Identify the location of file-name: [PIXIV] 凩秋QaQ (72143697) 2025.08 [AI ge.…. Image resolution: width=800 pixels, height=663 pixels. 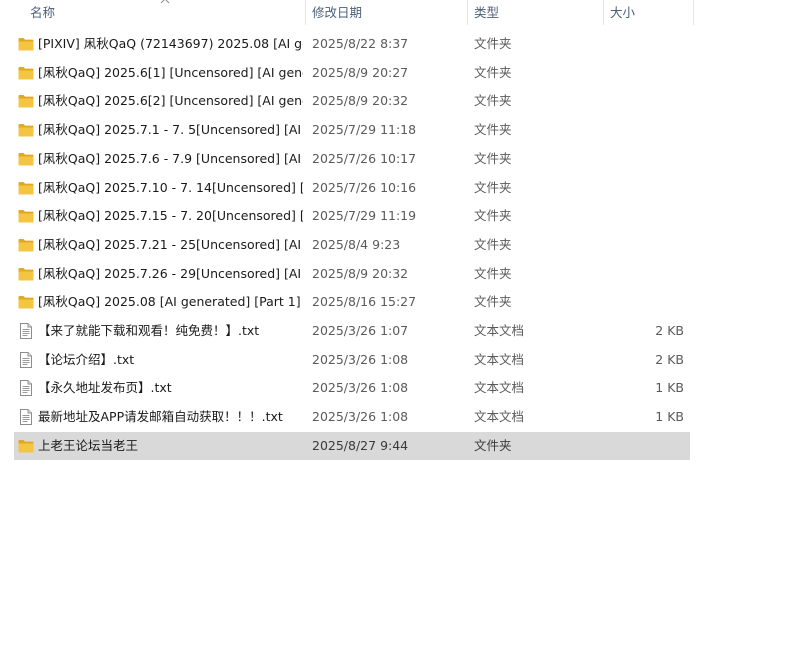
(170, 43).